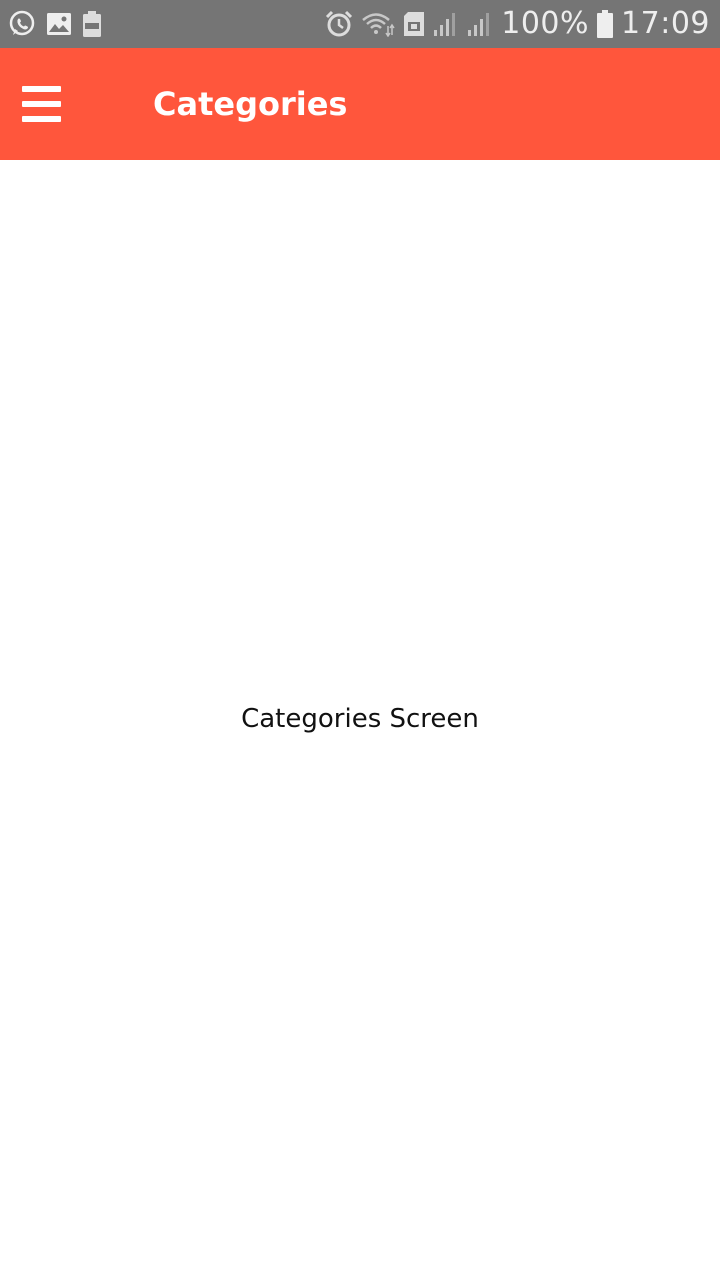 The image size is (720, 1280). I want to click on status-bar: 100% 17:09, so click(360, 24).